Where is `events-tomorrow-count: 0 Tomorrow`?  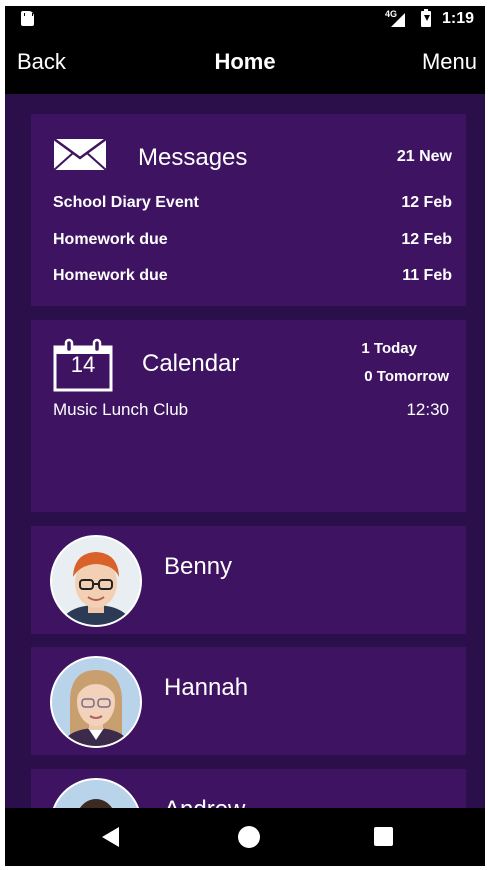
events-tomorrow-count: 0 Tomorrow is located at coordinates (406, 376).